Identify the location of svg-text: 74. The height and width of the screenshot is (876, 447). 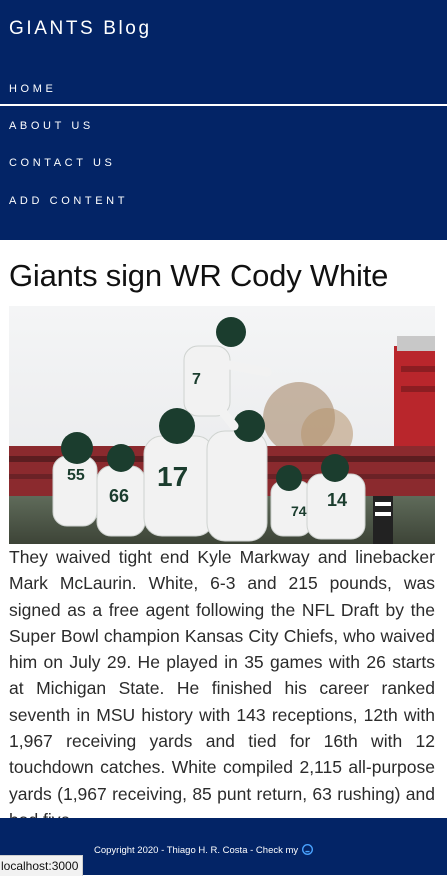
(299, 511).